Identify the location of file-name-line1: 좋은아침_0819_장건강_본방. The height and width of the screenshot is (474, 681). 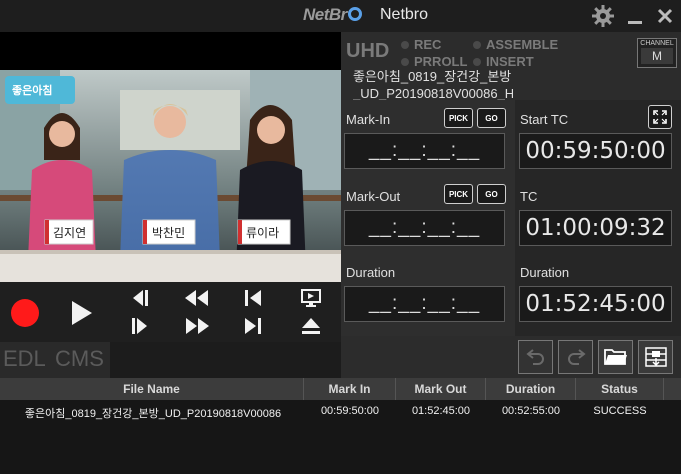
(432, 76).